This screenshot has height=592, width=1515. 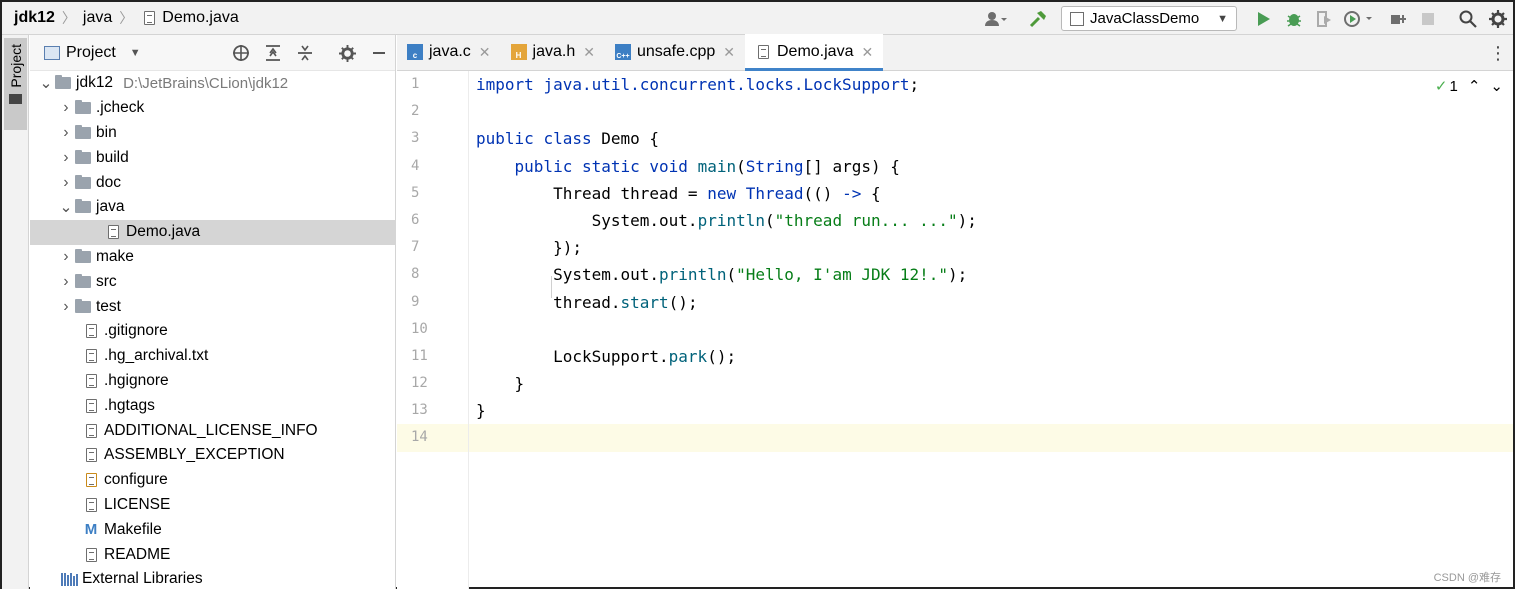 What do you see at coordinates (432, 438) in the screenshot?
I see `line-number: 14` at bounding box center [432, 438].